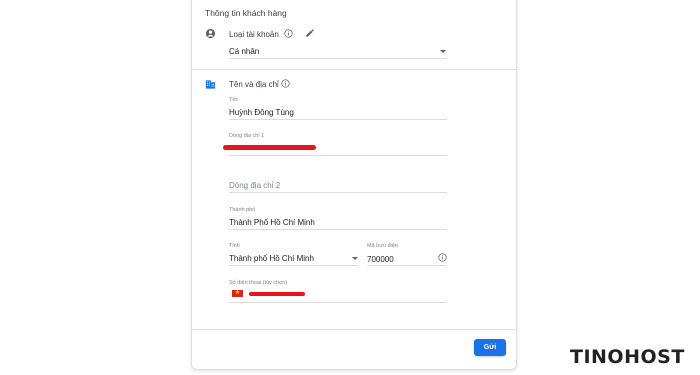  What do you see at coordinates (247, 136) in the screenshot?
I see `address-line-1-label: Dòng địa chỉ 1` at bounding box center [247, 136].